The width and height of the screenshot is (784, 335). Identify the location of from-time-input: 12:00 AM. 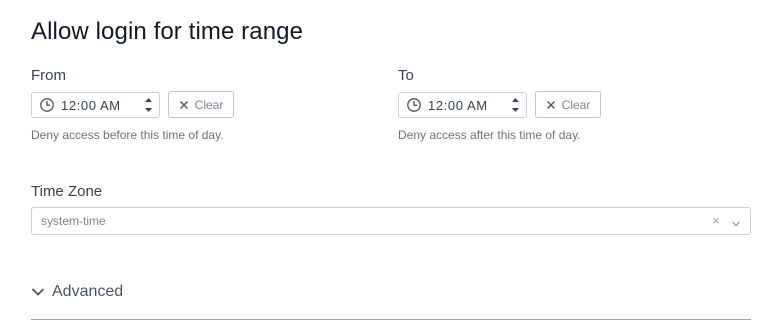
(95, 105).